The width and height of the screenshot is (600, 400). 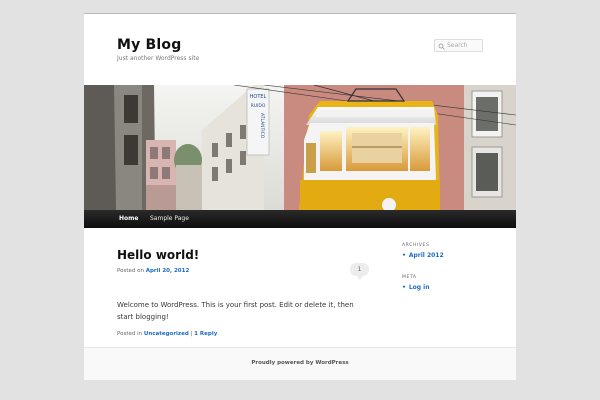 I want to click on nav-item-sample-page: Sample Page, so click(x=169, y=219).